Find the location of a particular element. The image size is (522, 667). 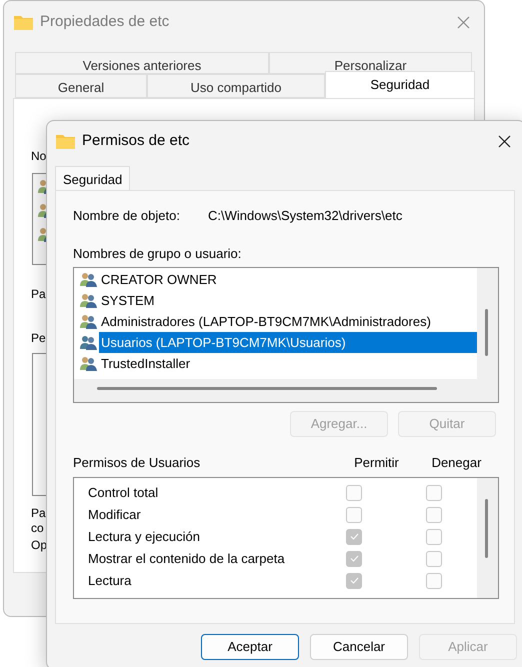

label-fragment: No is located at coordinates (38, 156).